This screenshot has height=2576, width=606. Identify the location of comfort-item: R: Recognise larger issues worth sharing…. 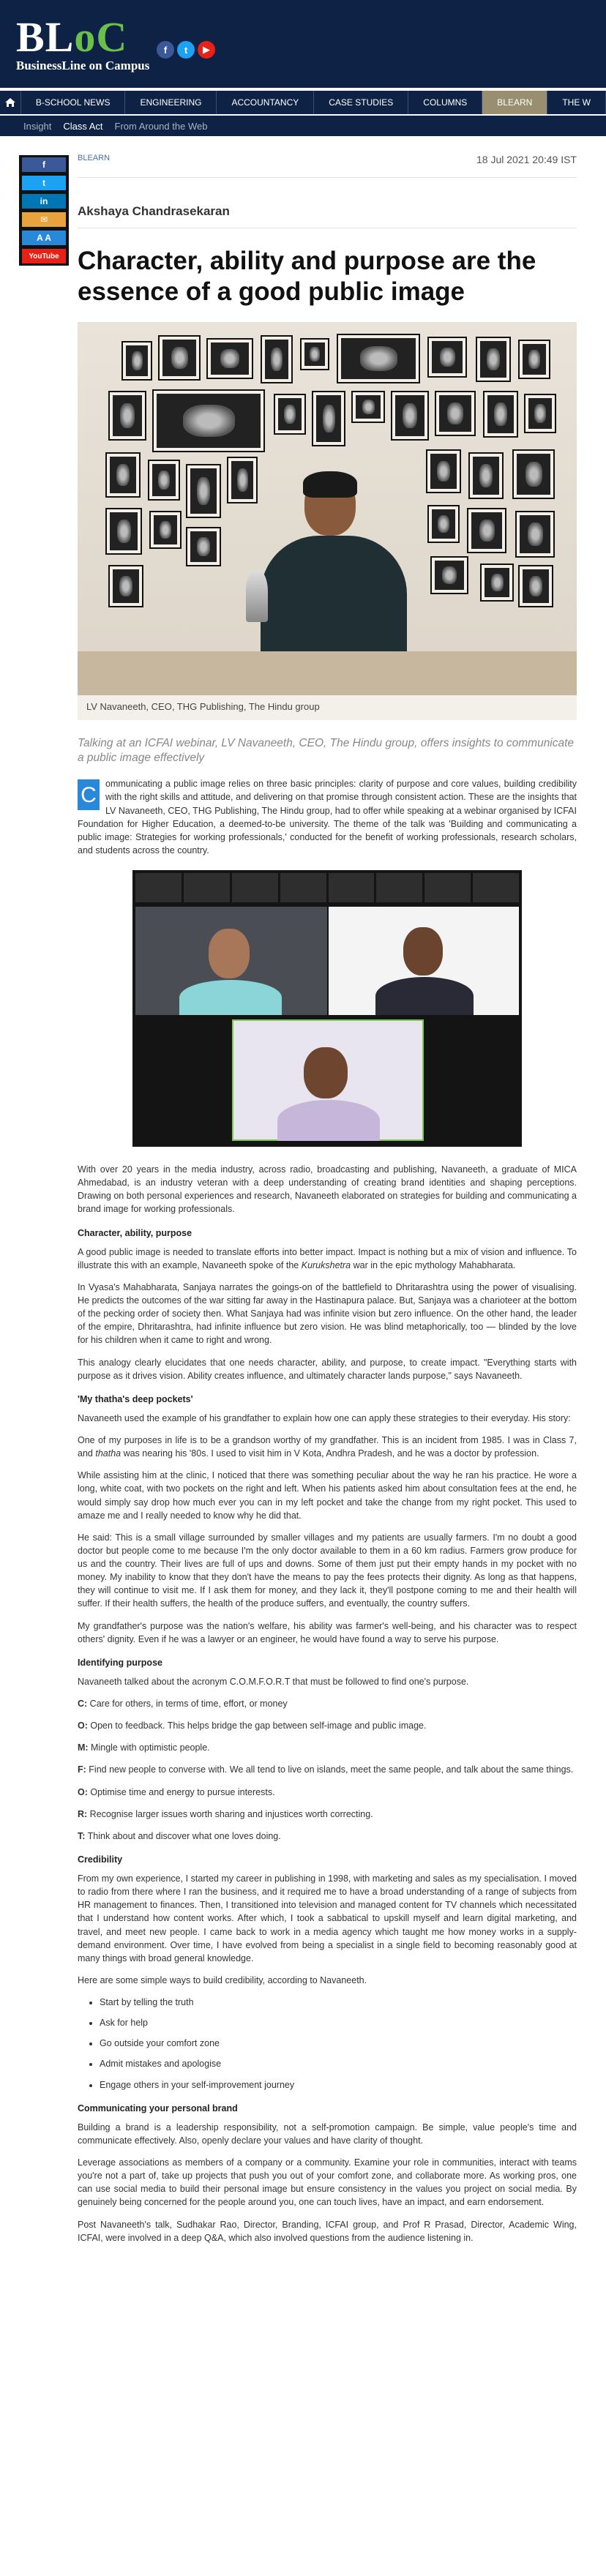
(226, 1813).